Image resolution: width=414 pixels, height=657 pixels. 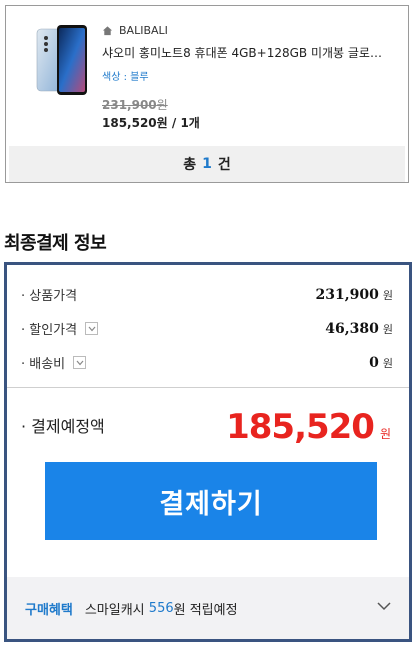 I want to click on discount-unit: 원, so click(x=387, y=329).